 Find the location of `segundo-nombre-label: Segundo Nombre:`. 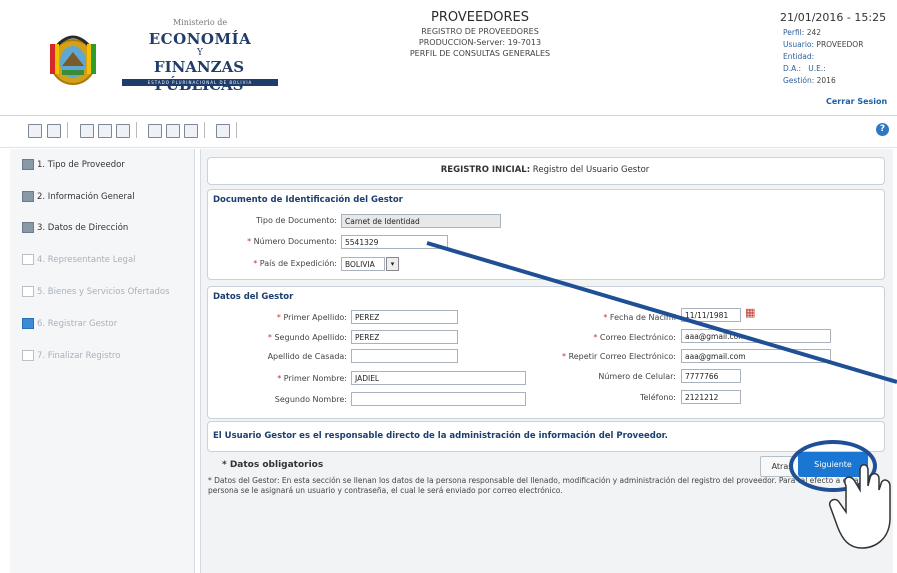

segundo-nombre-label: Segundo Nombre: is located at coordinates (310, 399).